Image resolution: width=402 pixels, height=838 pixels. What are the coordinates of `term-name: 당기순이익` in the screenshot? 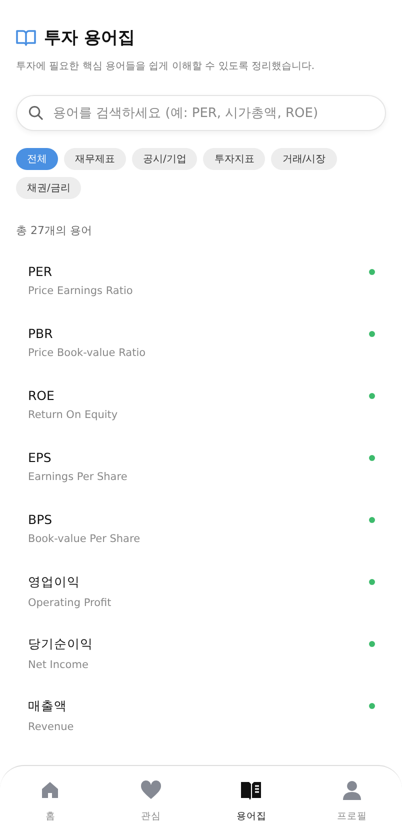 It's located at (198, 644).